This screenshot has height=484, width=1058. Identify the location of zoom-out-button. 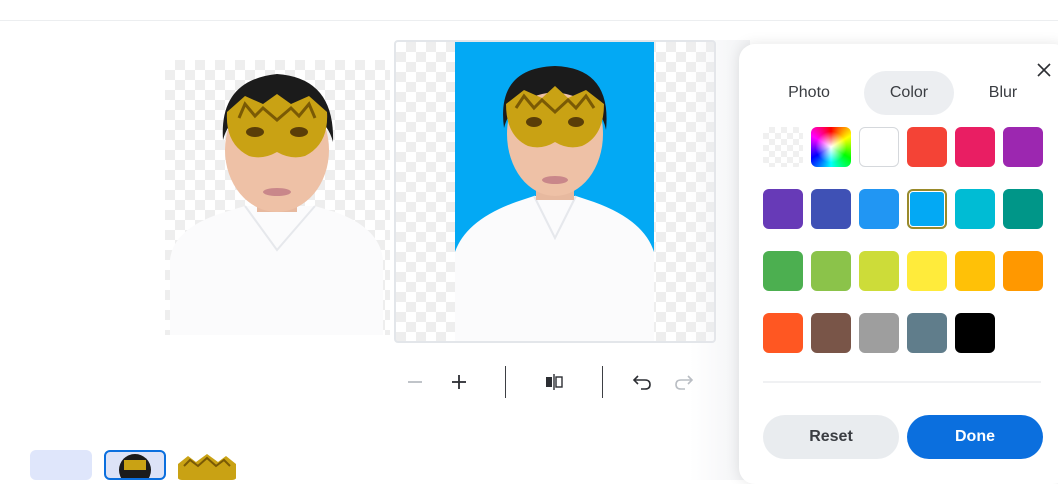
(415, 382).